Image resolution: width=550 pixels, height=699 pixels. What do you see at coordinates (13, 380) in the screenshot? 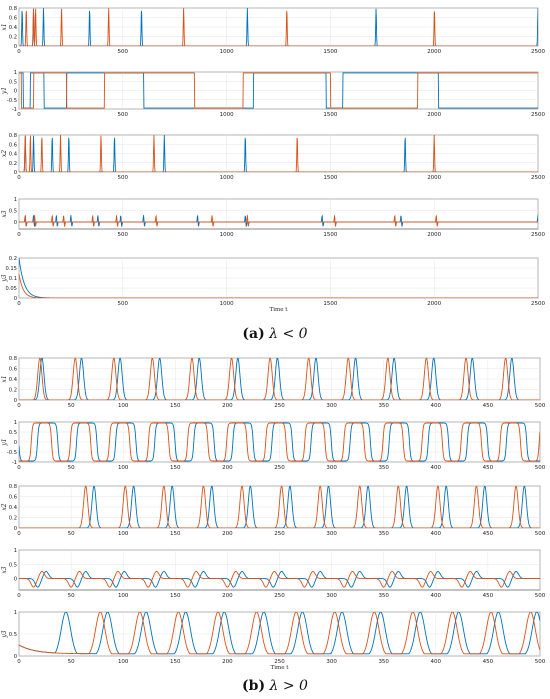
I see `y-tick-label: 0.4` at bounding box center [13, 380].